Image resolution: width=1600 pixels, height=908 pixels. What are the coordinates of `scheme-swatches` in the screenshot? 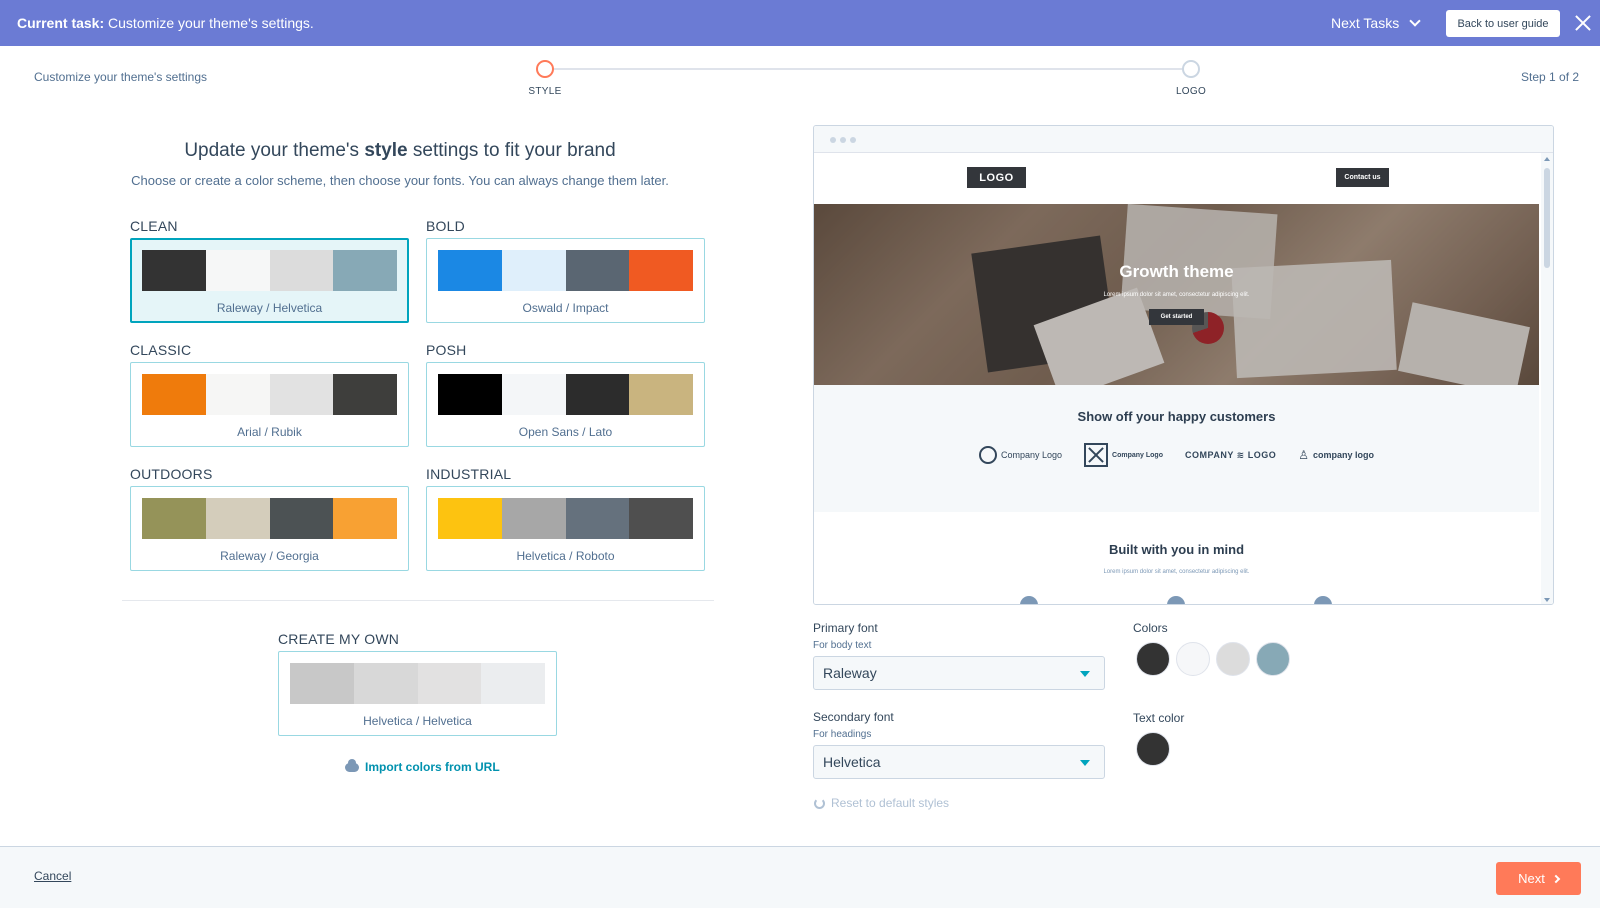 It's located at (565, 270).